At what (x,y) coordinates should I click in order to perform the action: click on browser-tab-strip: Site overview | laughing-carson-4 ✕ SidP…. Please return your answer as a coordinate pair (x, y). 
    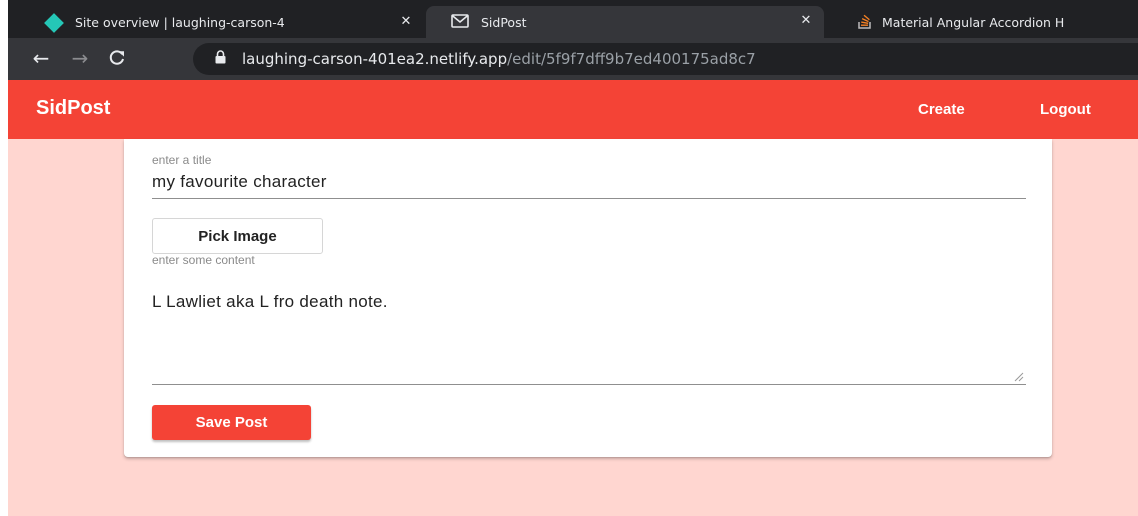
    Looking at the image, I should click on (573, 19).